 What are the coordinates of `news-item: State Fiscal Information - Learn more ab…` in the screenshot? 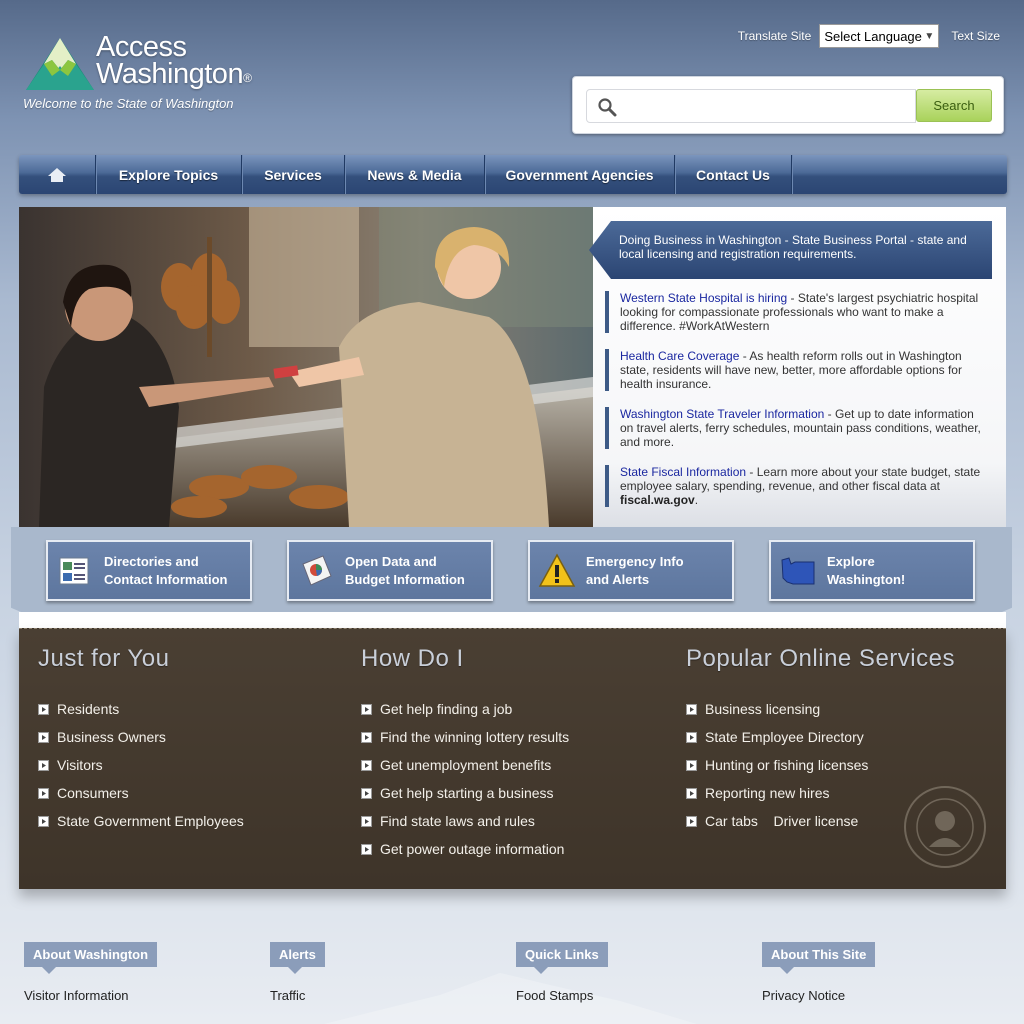 It's located at (797, 486).